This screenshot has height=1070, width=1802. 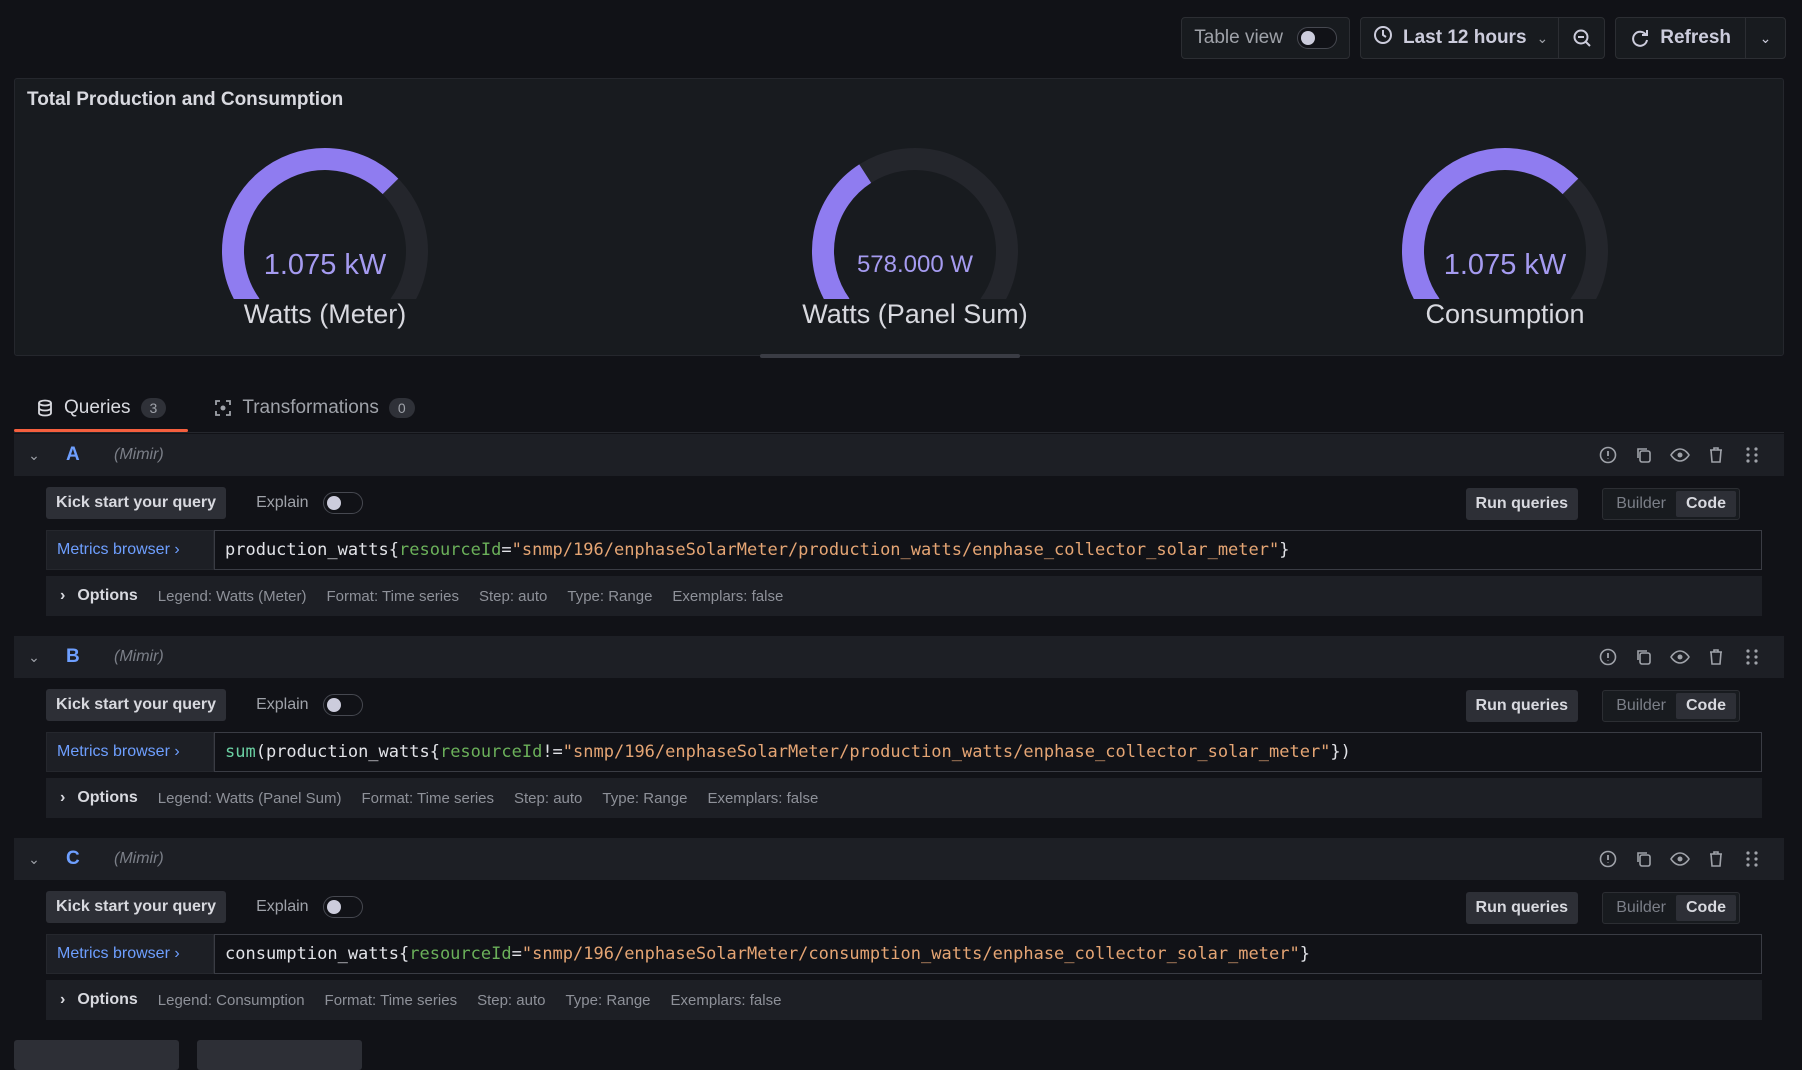 I want to click on clock-icon, so click(x=1383, y=38).